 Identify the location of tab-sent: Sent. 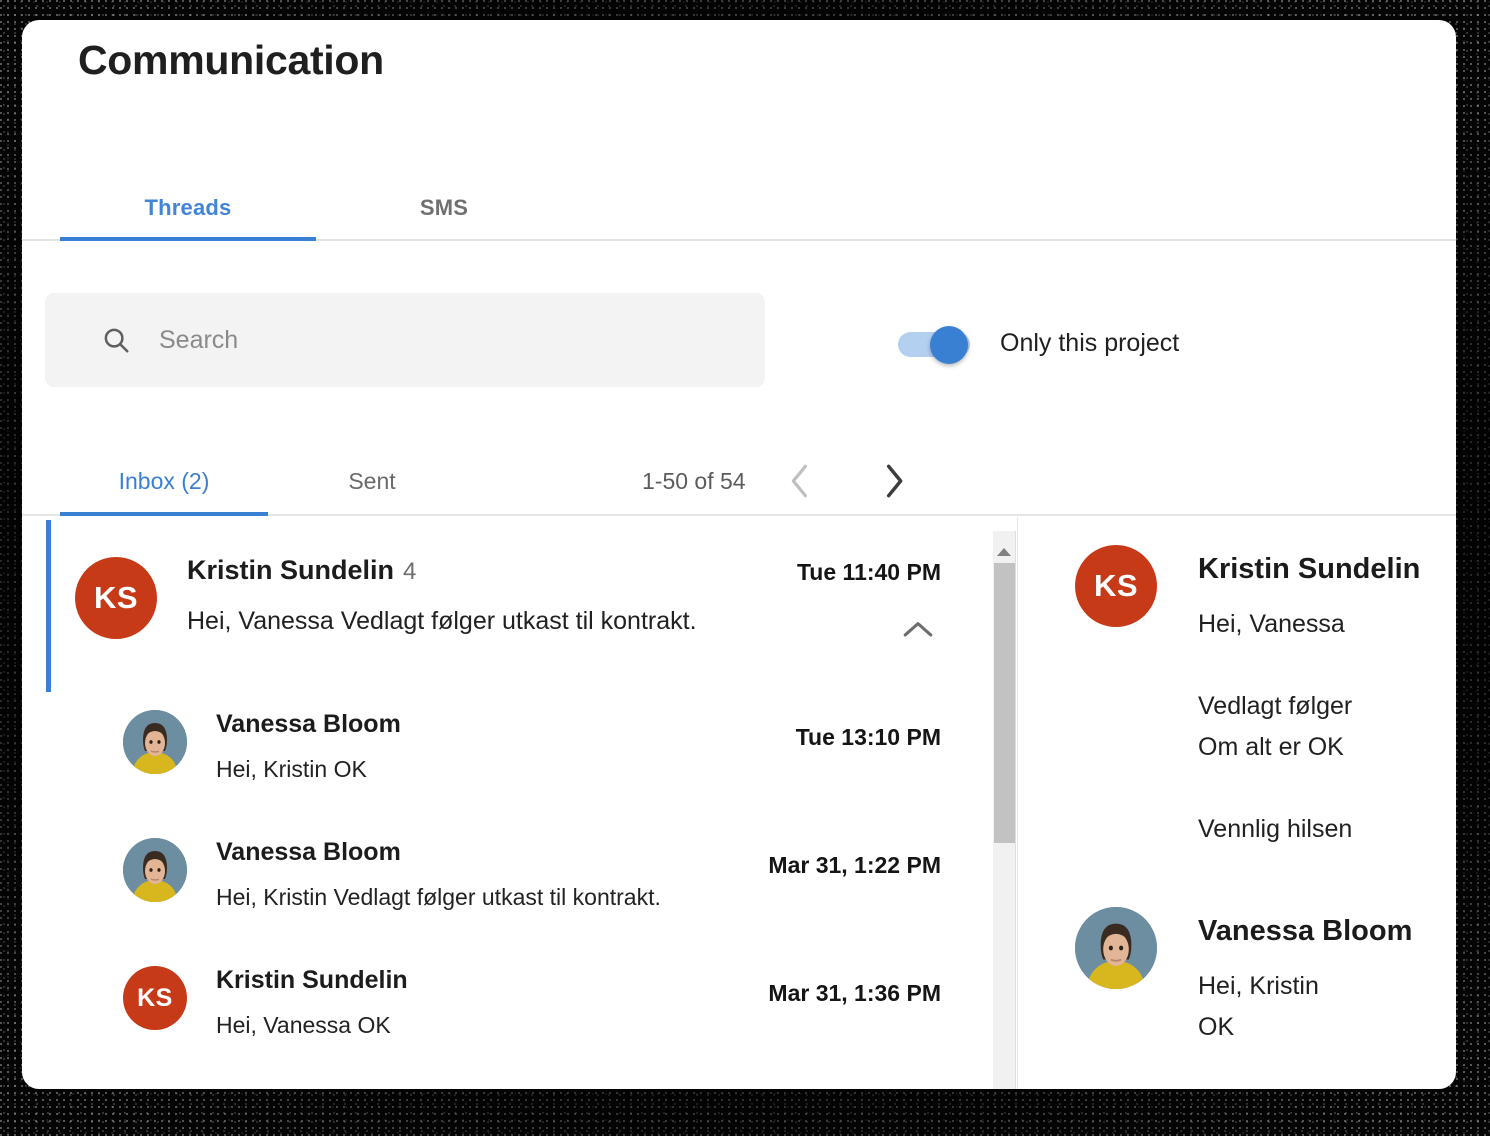
(372, 481).